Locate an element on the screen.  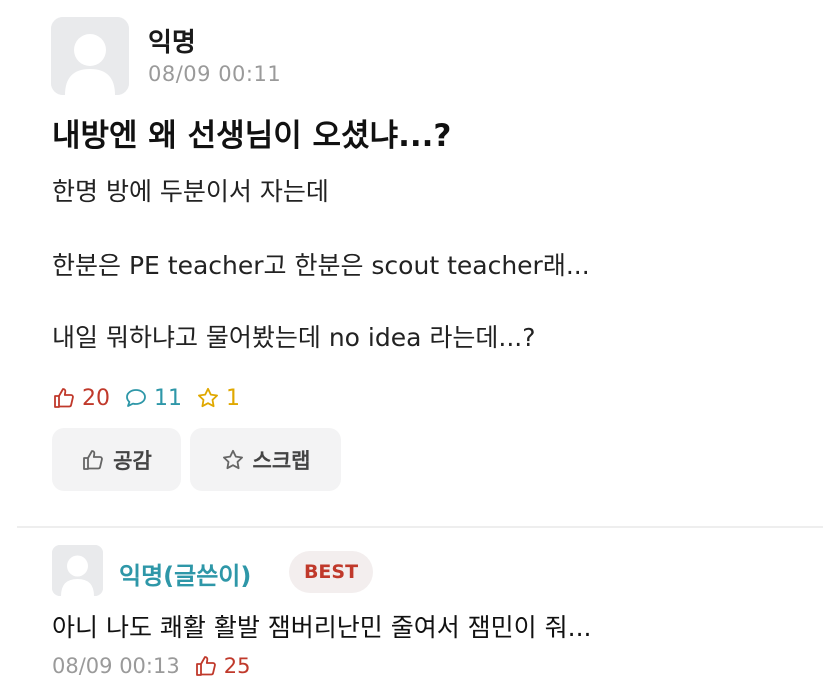
post-timestamp: 08/09 00:11 is located at coordinates (215, 74).